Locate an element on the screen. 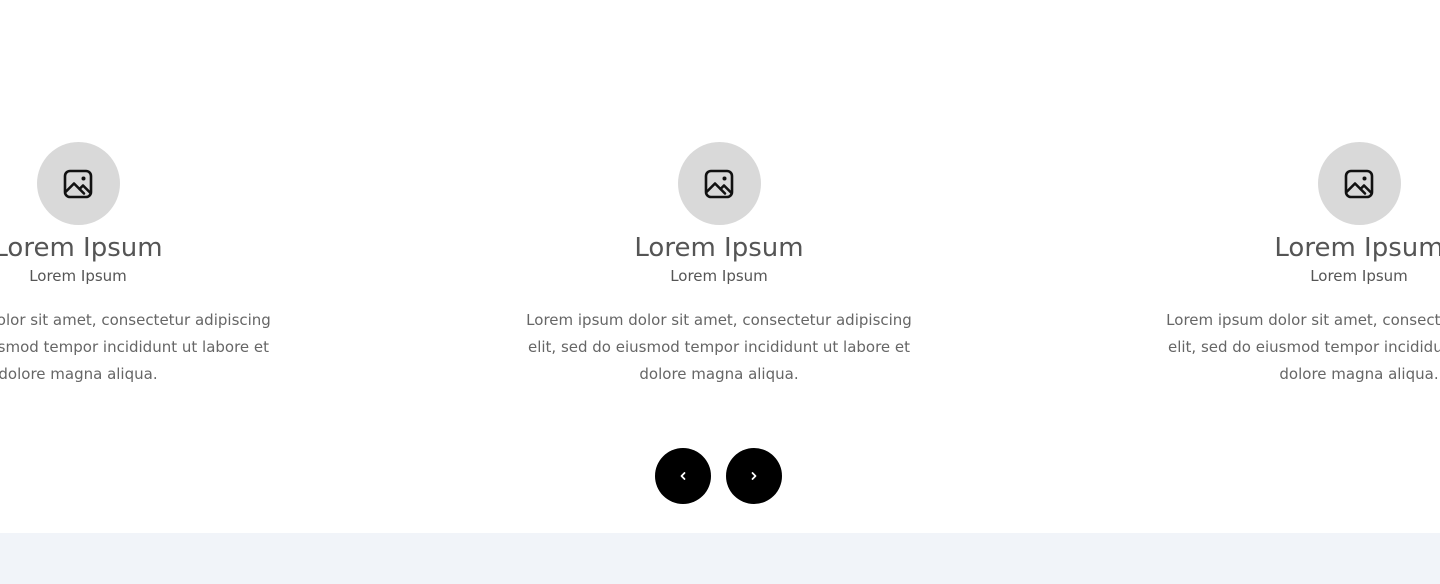  next-section-band is located at coordinates (720, 558).